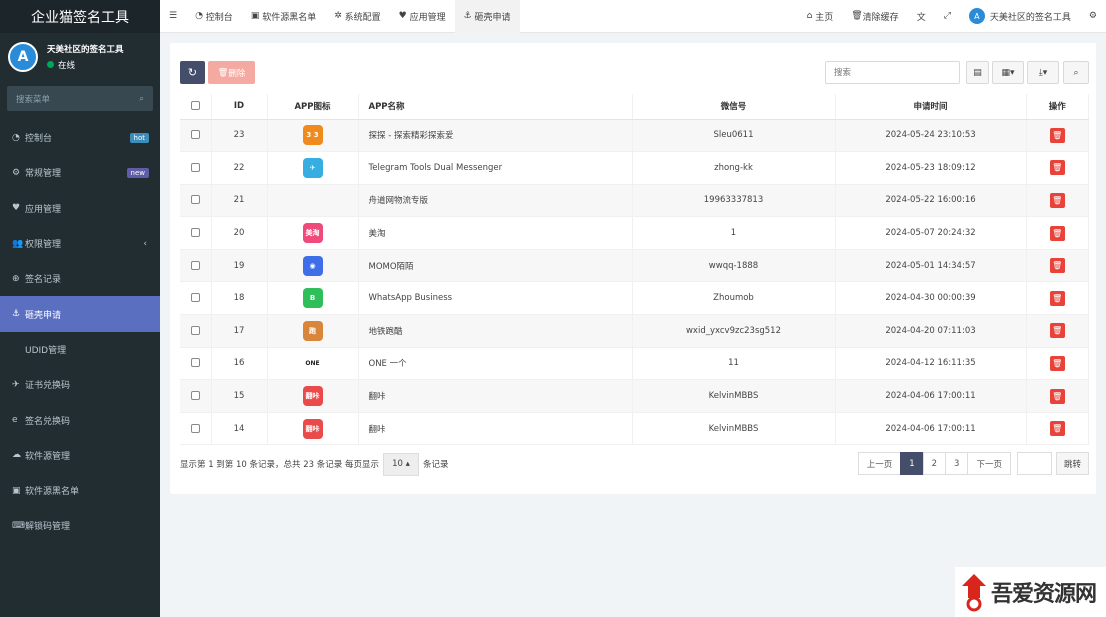 The height and width of the screenshot is (617, 1106). Describe the element at coordinates (495, 266) in the screenshot. I see `row-app-name: MOMO陌陌` at that location.